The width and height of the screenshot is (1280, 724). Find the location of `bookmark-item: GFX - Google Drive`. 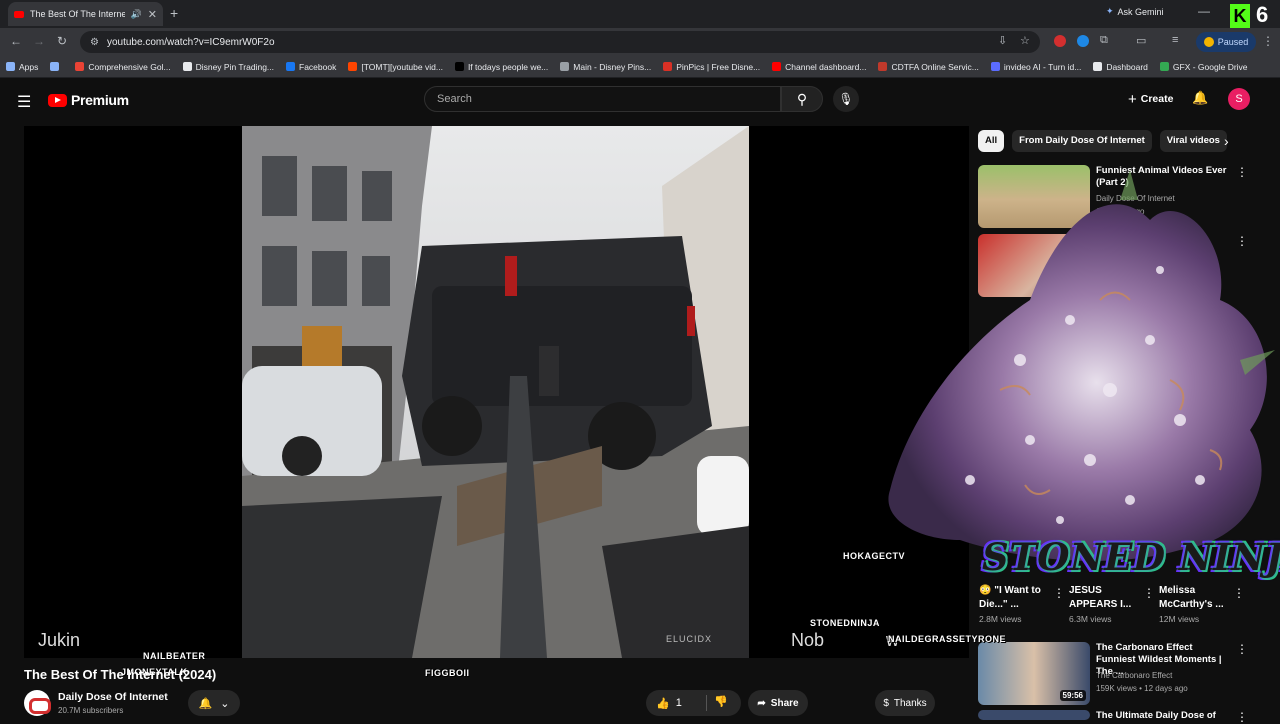

bookmark-item: GFX - Google Drive is located at coordinates (1203, 66).